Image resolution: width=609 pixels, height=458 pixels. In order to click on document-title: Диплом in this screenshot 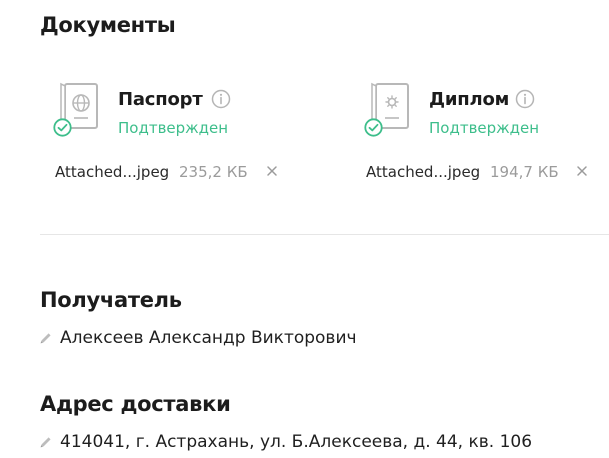, I will do `click(469, 99)`.